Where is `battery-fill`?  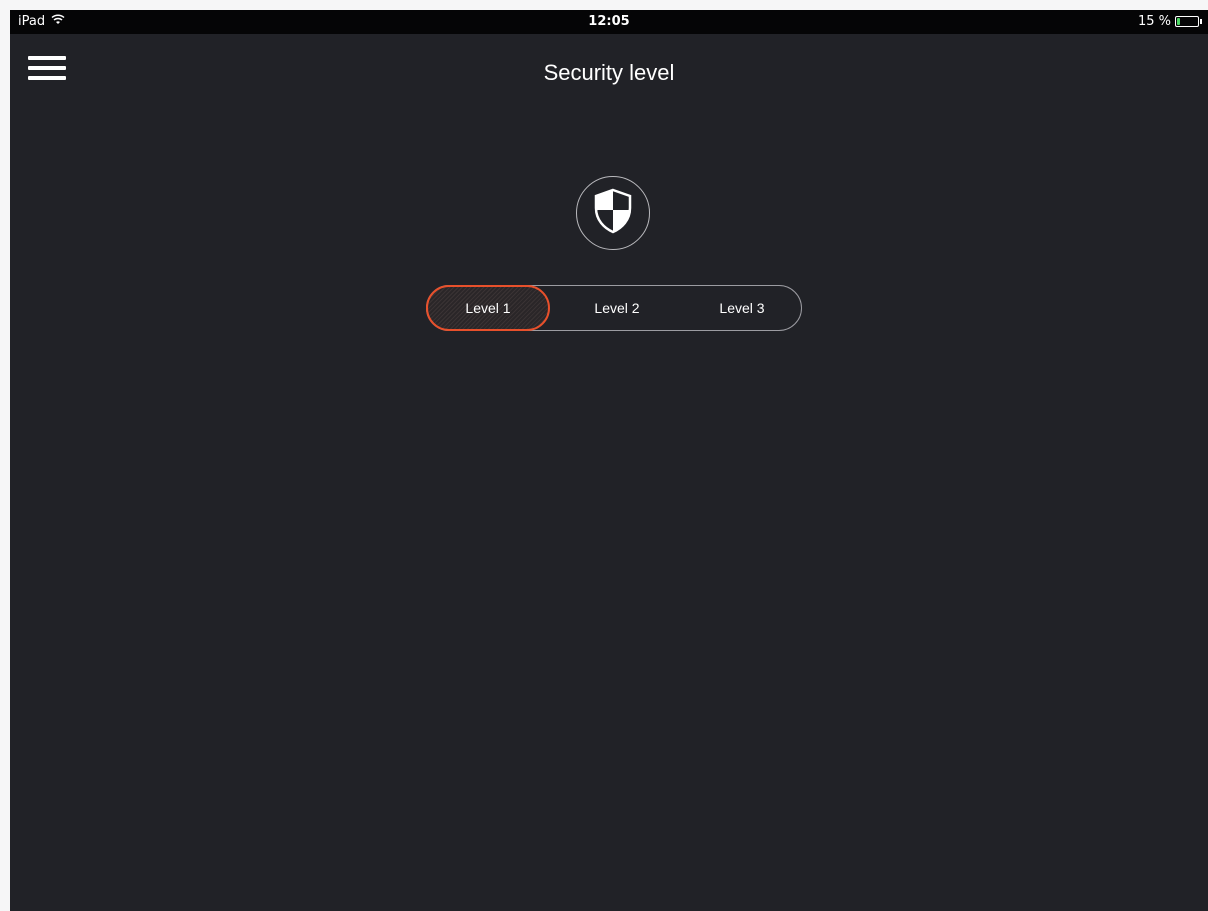
battery-fill is located at coordinates (1178, 21).